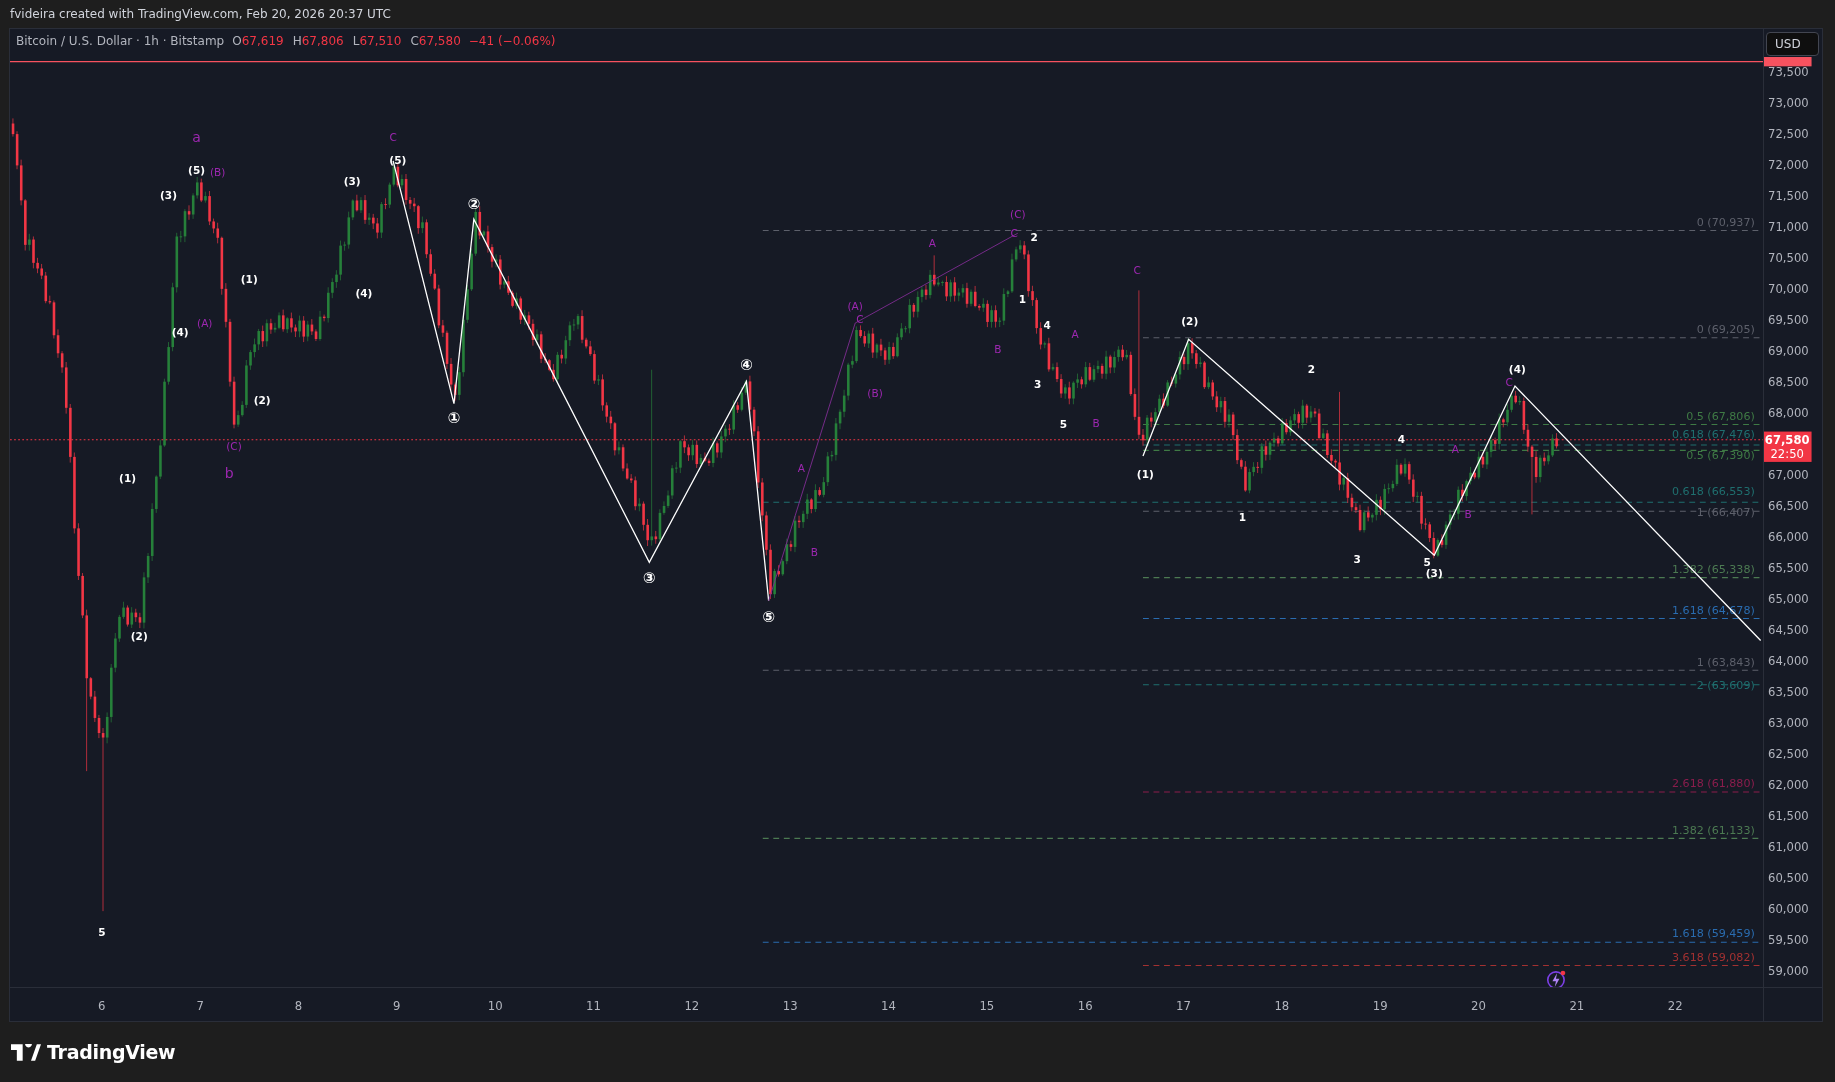 The width and height of the screenshot is (1835, 1082). I want to click on price-axis-label: 62,000, so click(1788, 784).